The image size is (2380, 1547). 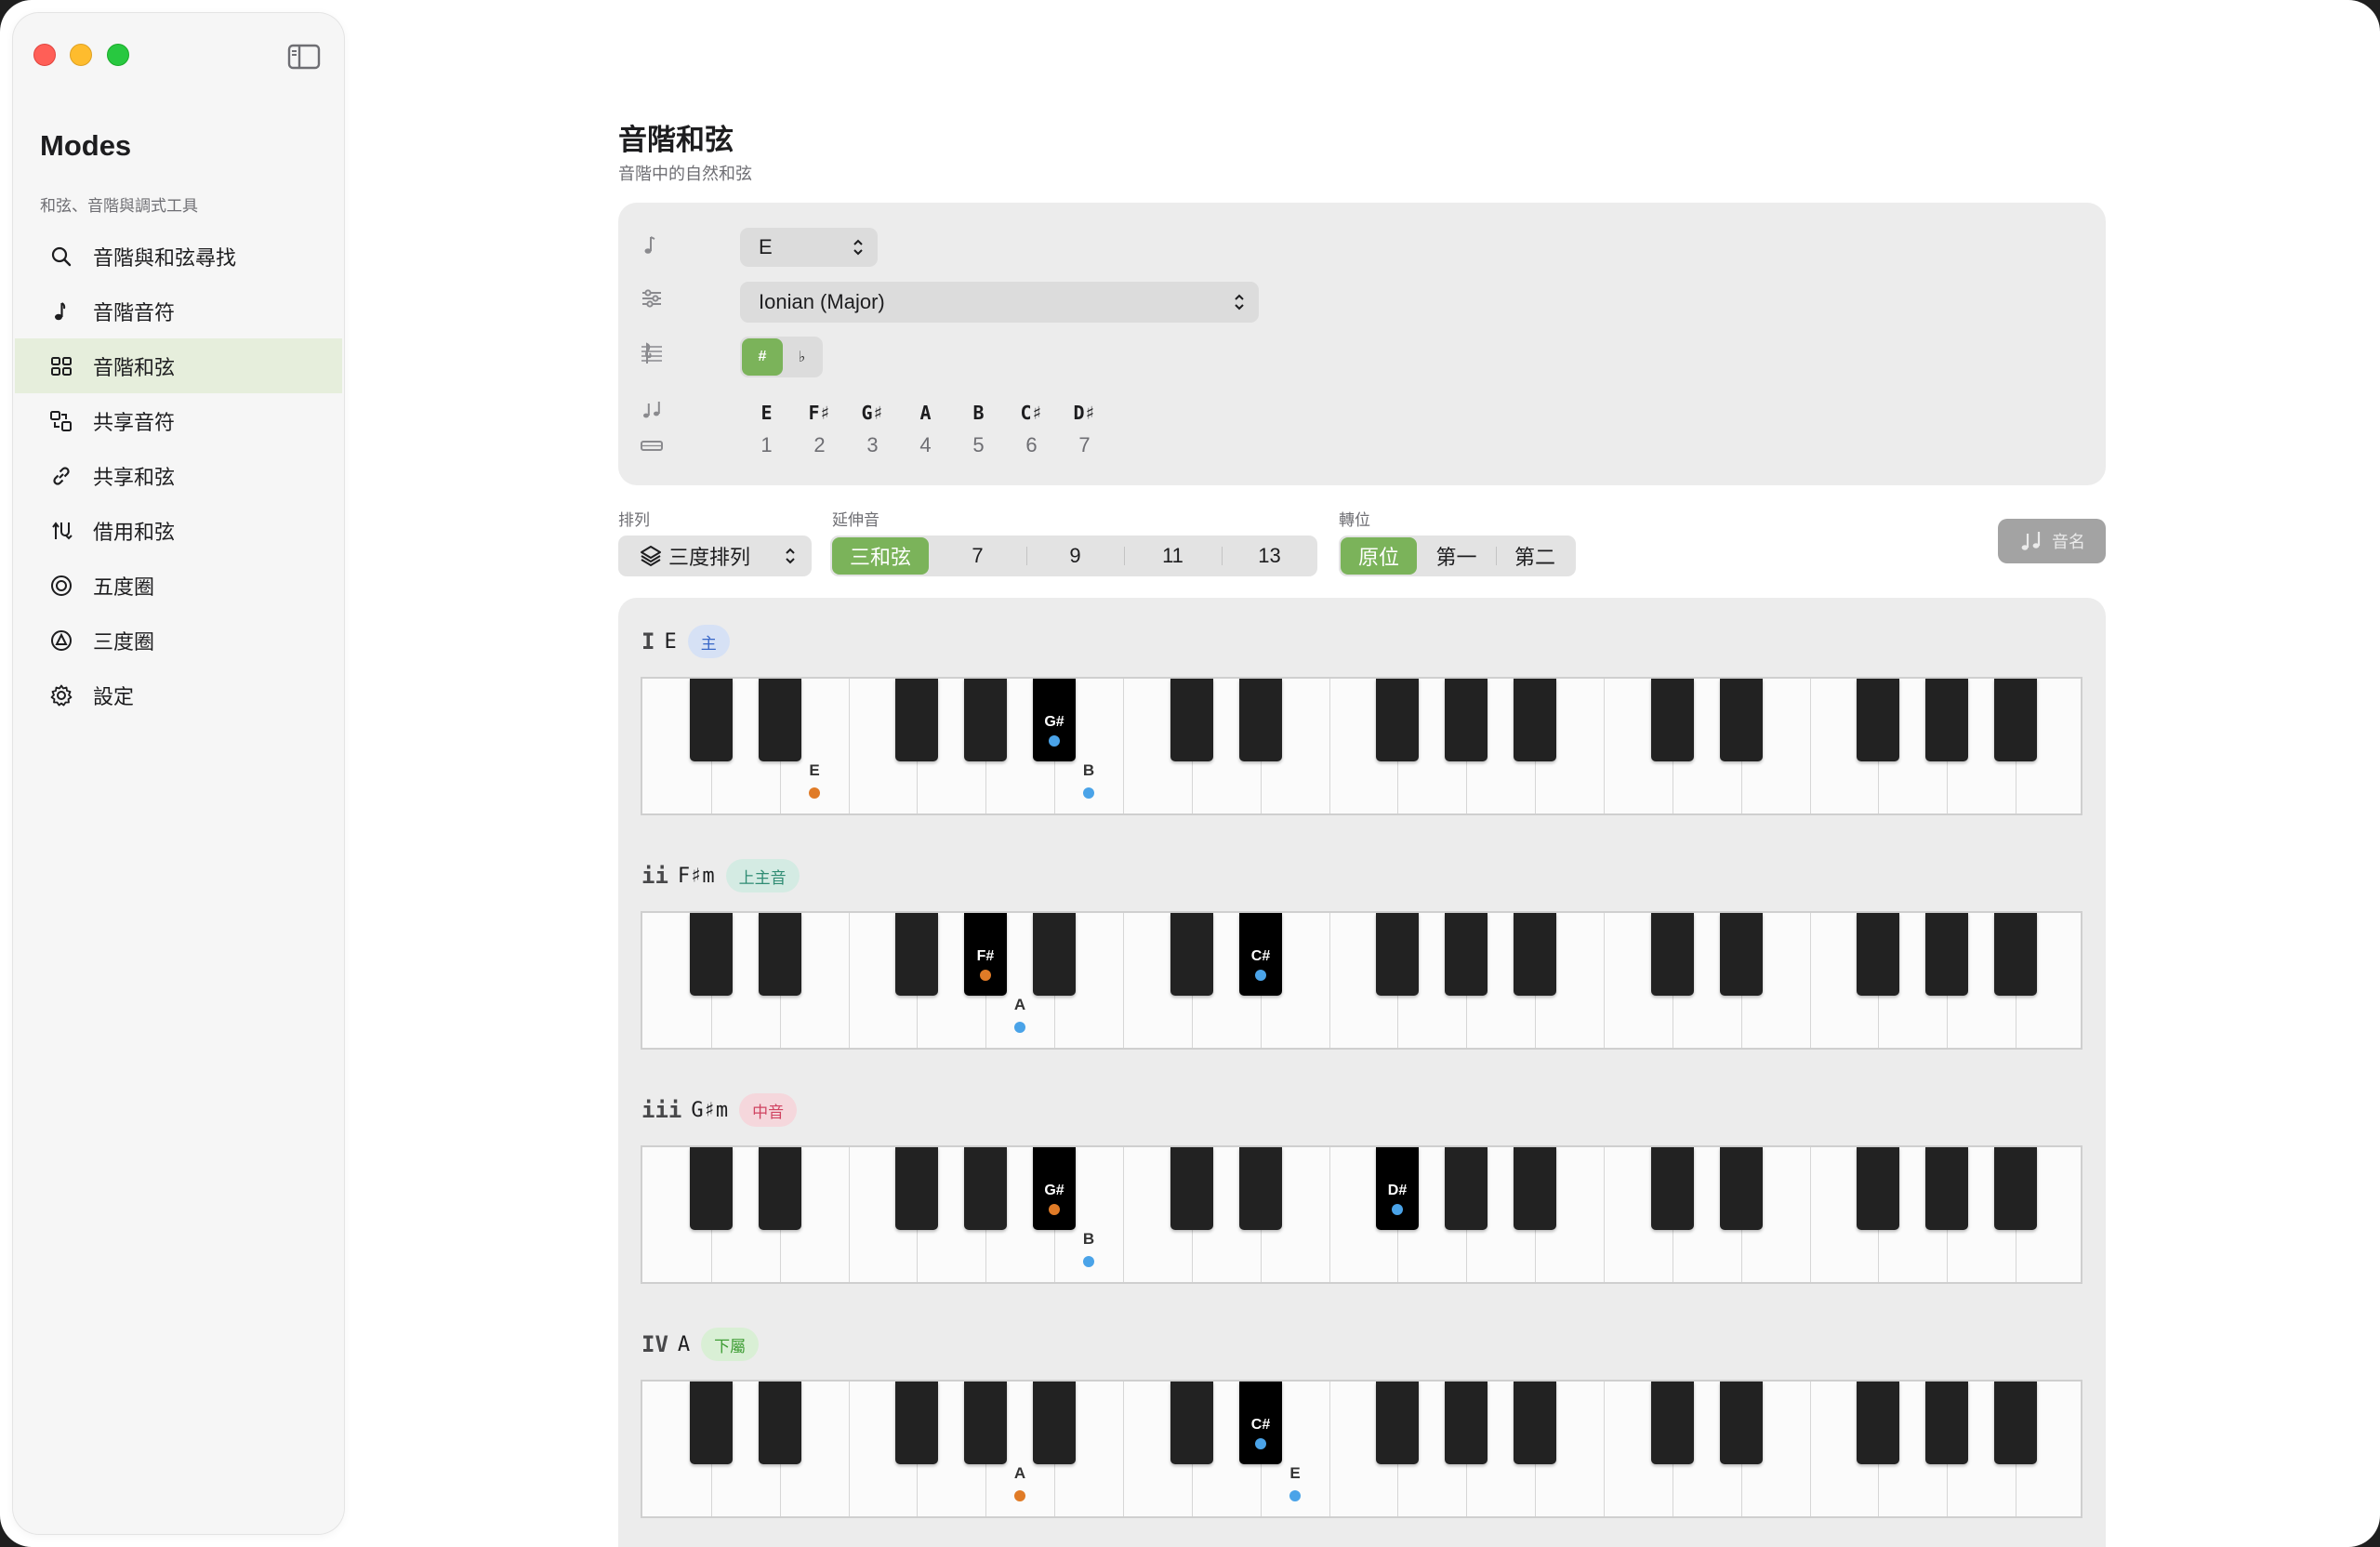 I want to click on extension-option-9: 9, so click(x=1075, y=556).